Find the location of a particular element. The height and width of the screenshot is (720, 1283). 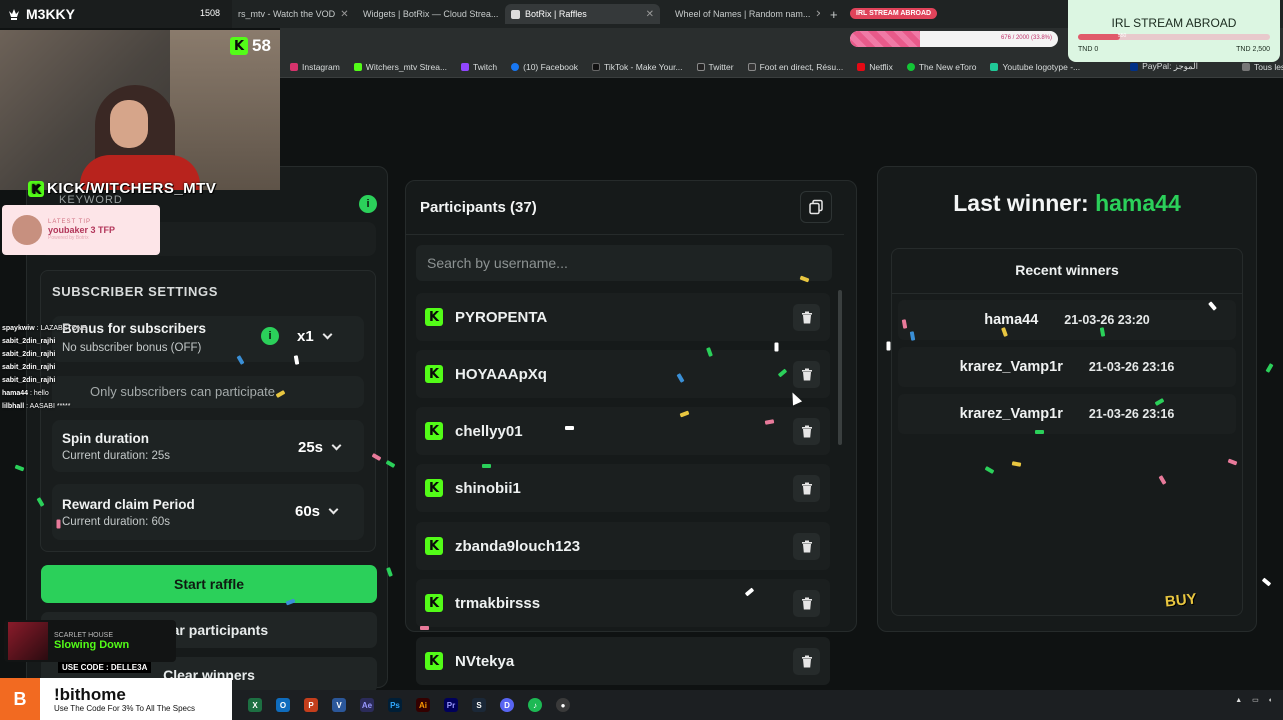

visio-icon: V is located at coordinates (339, 705).